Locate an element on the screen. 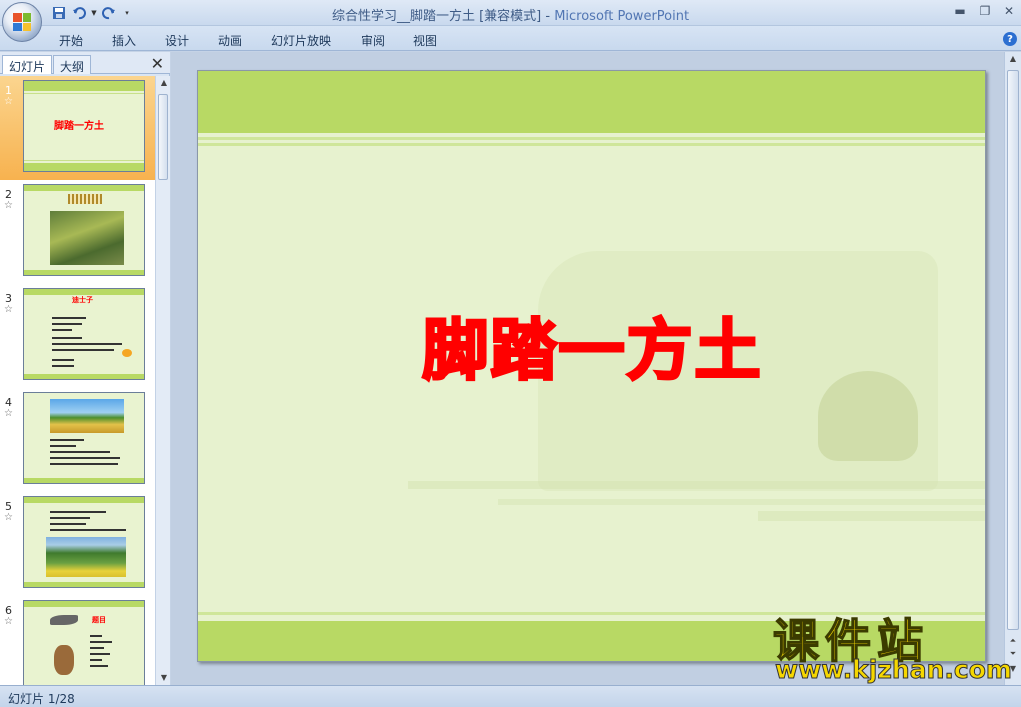 The image size is (1021, 707). rapeseed-field-image is located at coordinates (86, 557).